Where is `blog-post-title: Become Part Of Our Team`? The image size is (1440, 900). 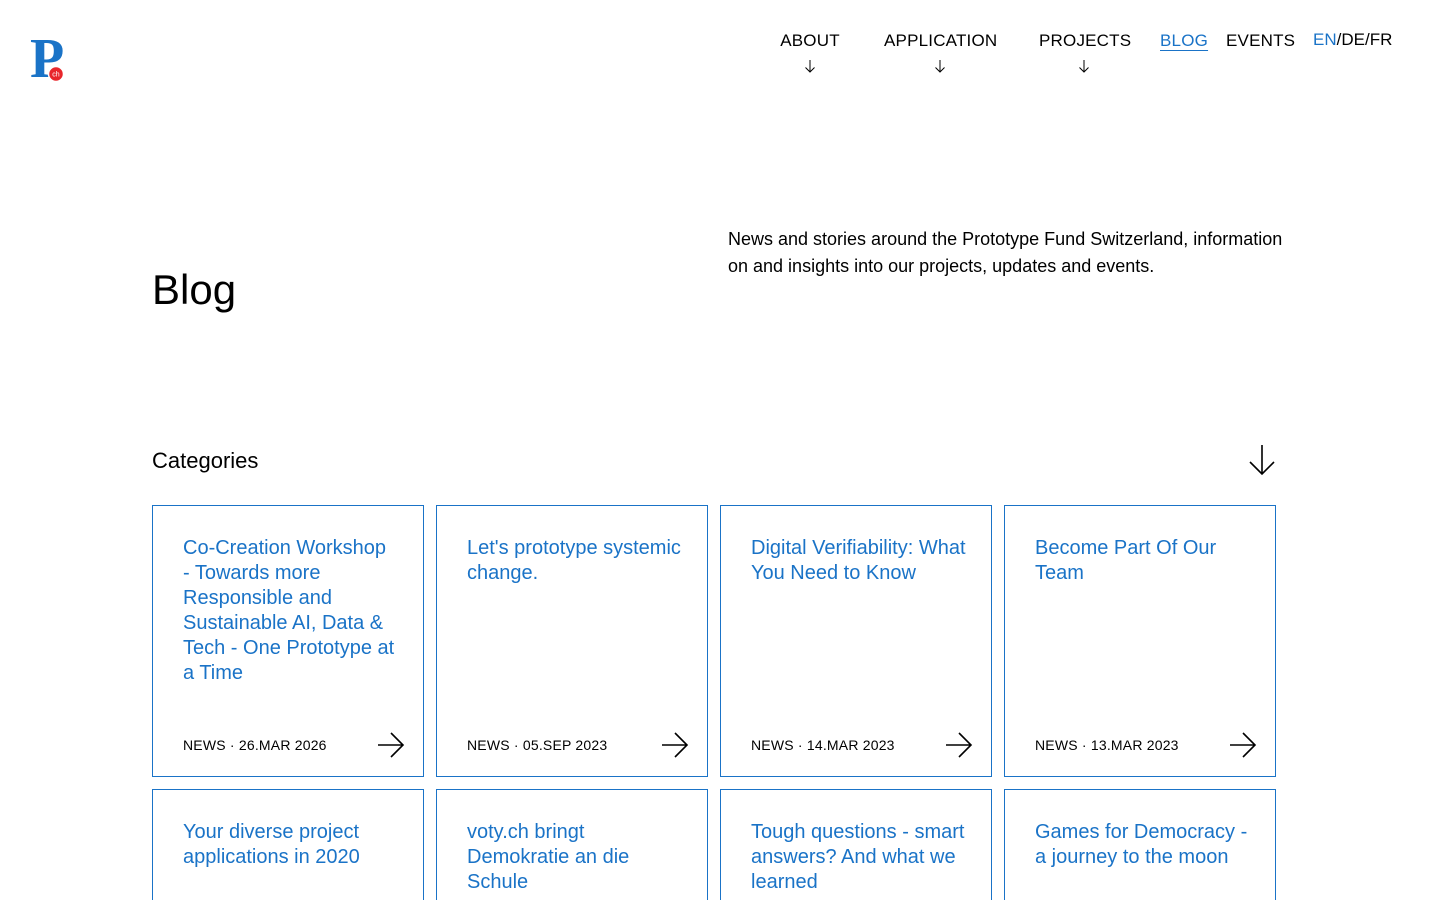 blog-post-title: Become Part Of Our Team is located at coordinates (1126, 560).